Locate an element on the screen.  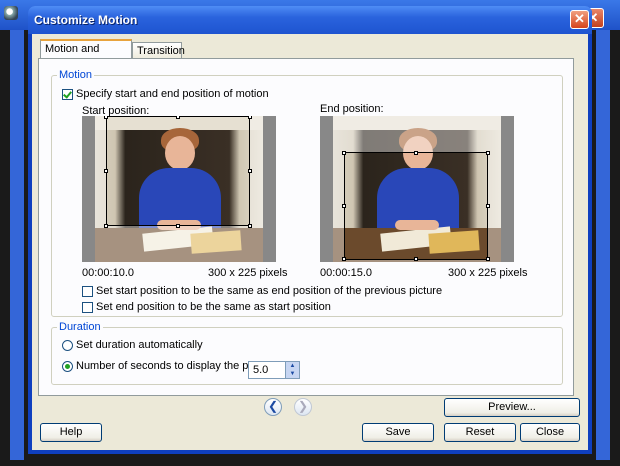
close-button: Close is located at coordinates (550, 432).